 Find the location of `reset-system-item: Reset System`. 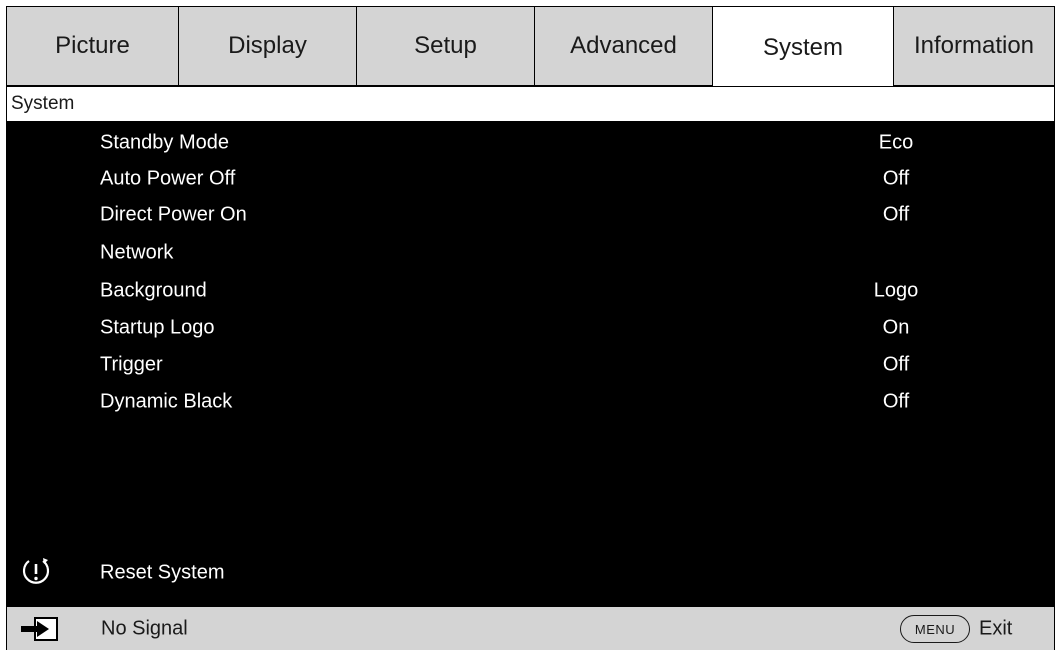

reset-system-item: Reset System is located at coordinates (530, 573).